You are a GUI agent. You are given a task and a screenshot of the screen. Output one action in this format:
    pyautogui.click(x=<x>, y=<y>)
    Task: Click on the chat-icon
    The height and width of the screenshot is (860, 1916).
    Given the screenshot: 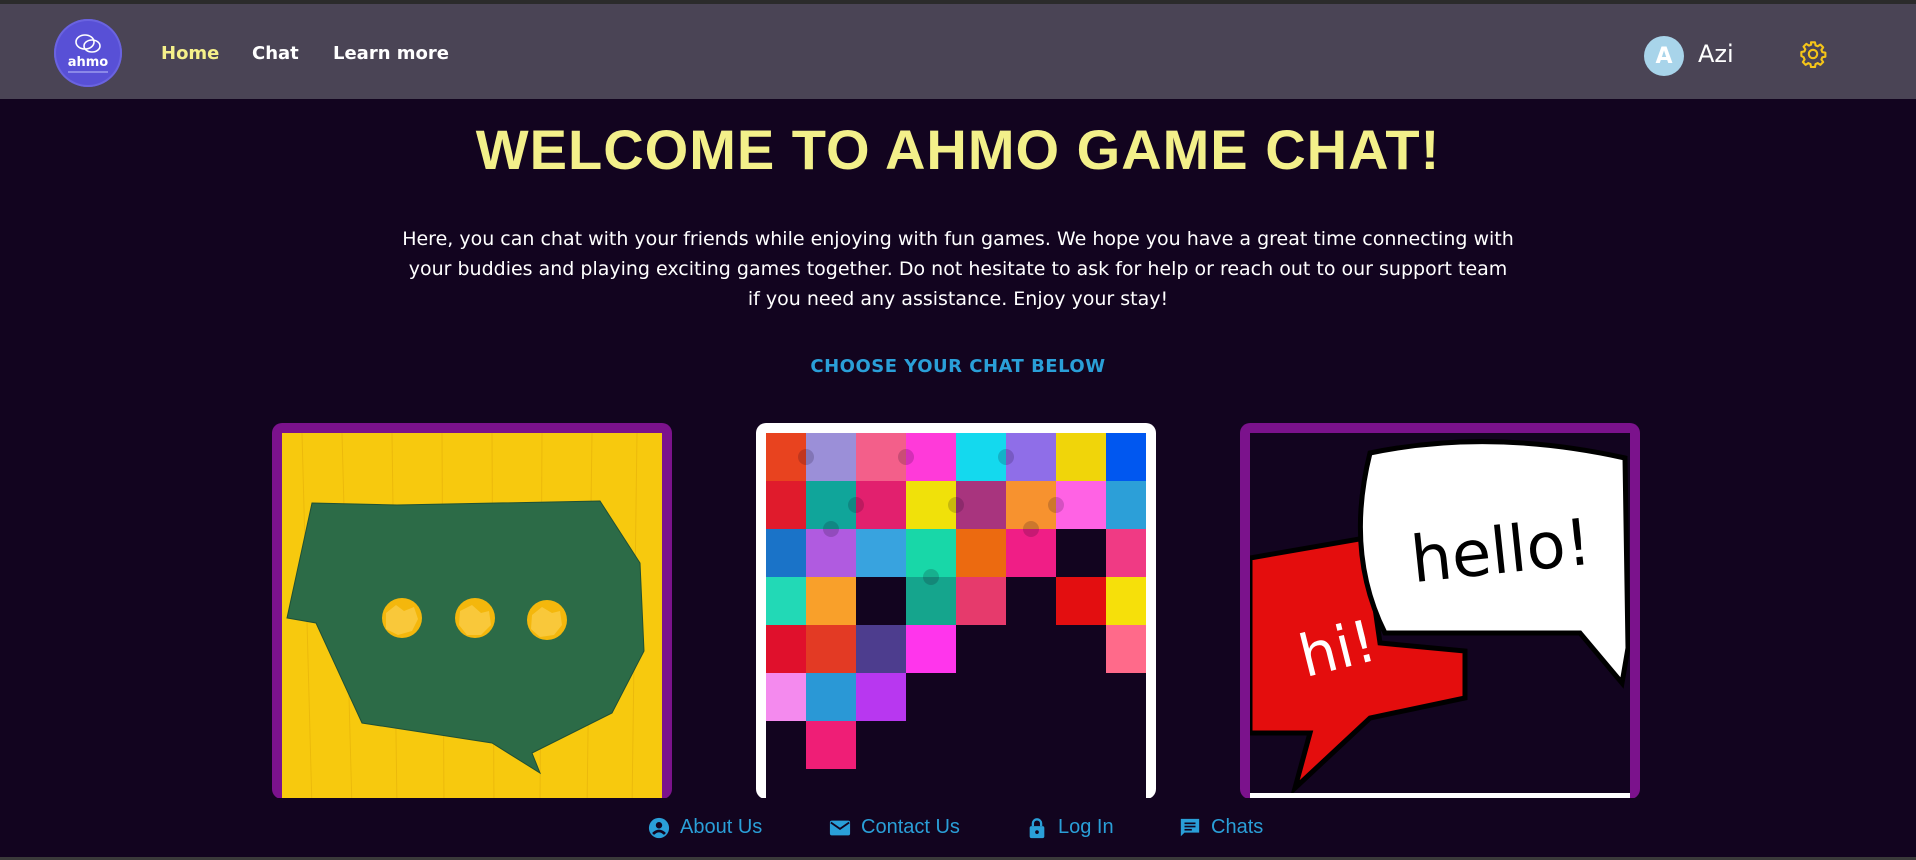 What is the action you would take?
    pyautogui.click(x=1190, y=827)
    